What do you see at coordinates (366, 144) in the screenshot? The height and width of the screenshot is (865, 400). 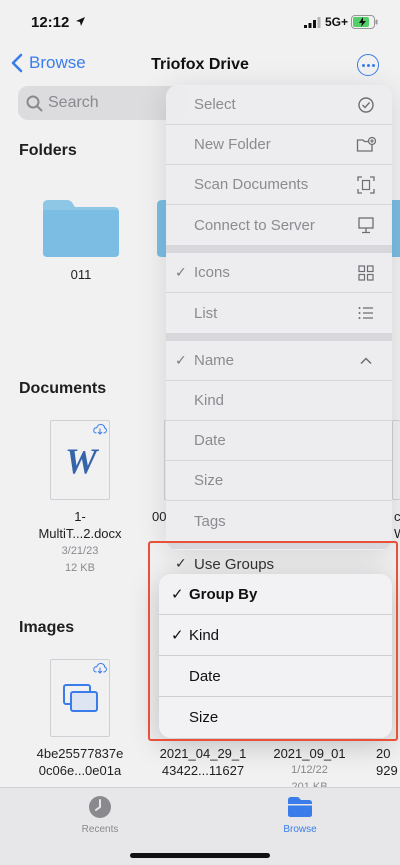 I see `folder-plus-icon` at bounding box center [366, 144].